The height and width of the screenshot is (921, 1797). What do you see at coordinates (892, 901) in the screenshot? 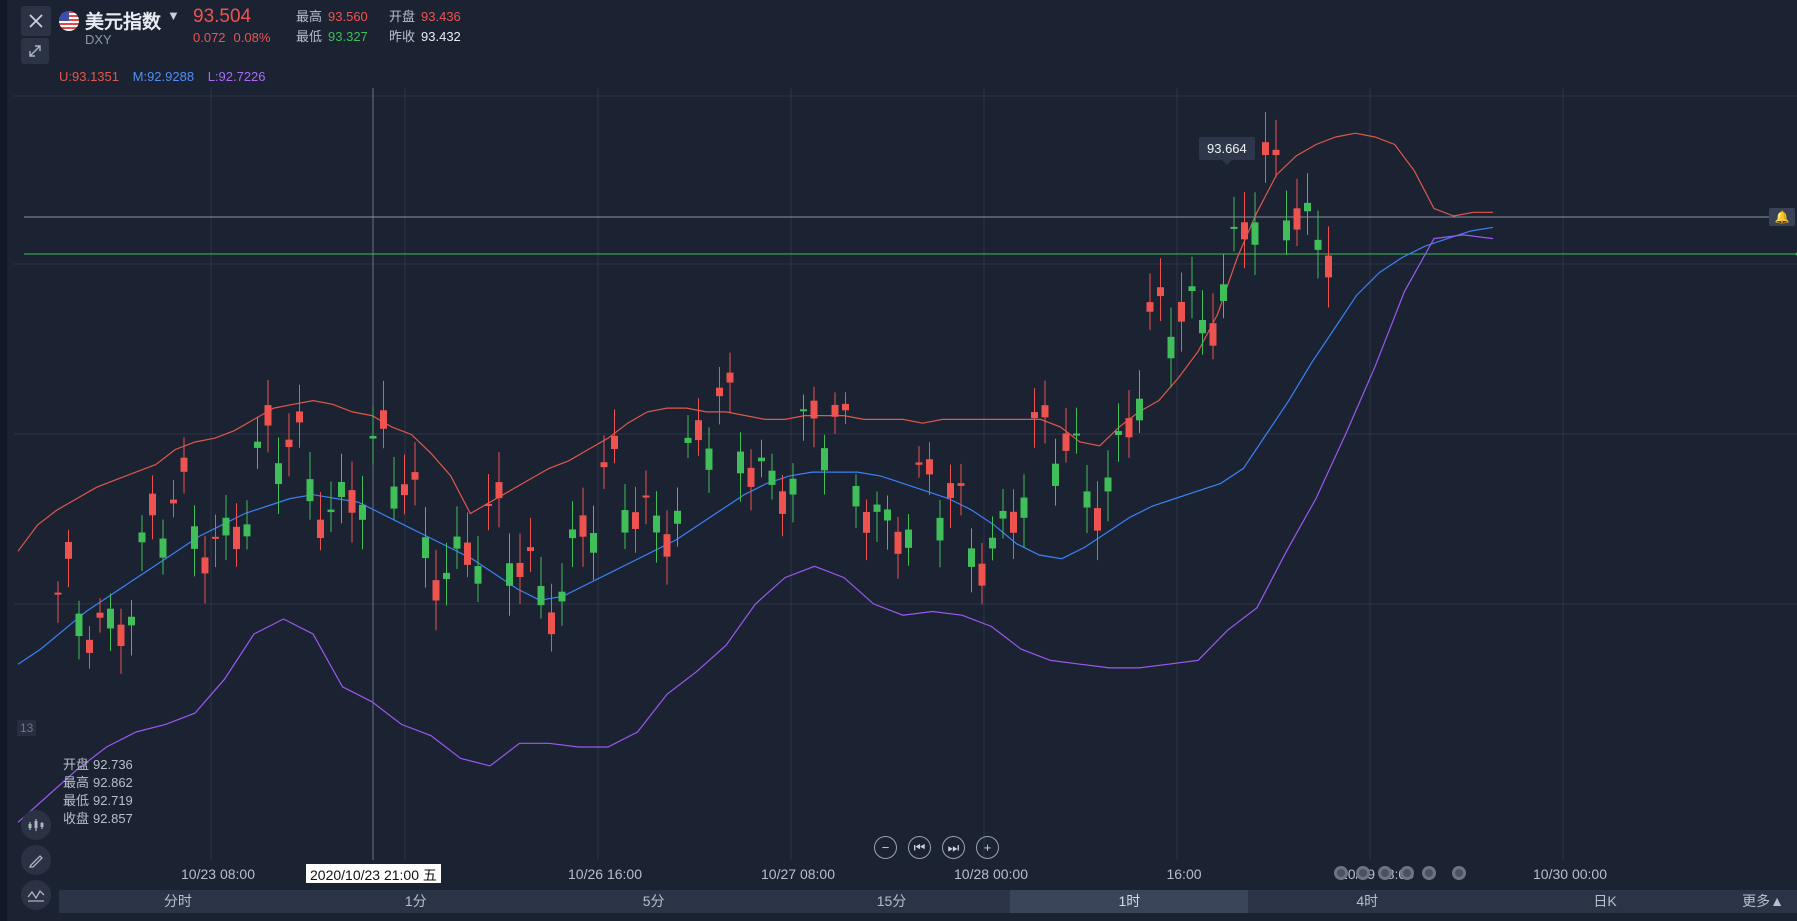
I see `tab-timeframe: 15分` at bounding box center [892, 901].